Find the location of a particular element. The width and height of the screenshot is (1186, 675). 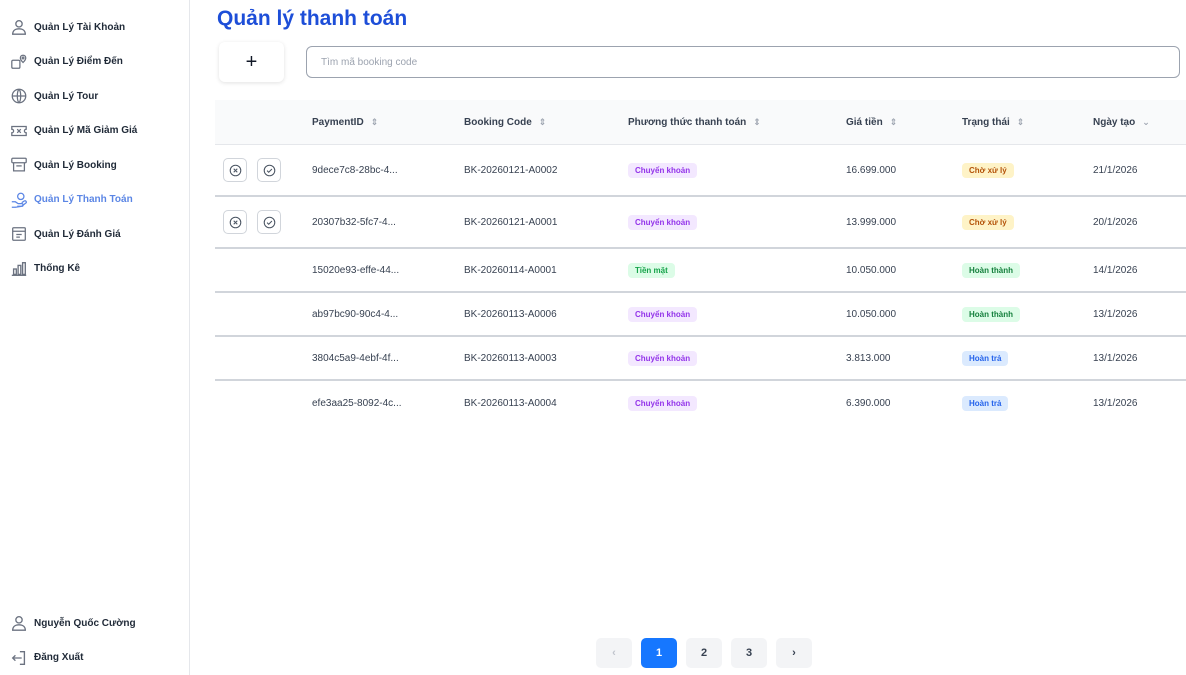

page-button-3: 3 is located at coordinates (749, 653).